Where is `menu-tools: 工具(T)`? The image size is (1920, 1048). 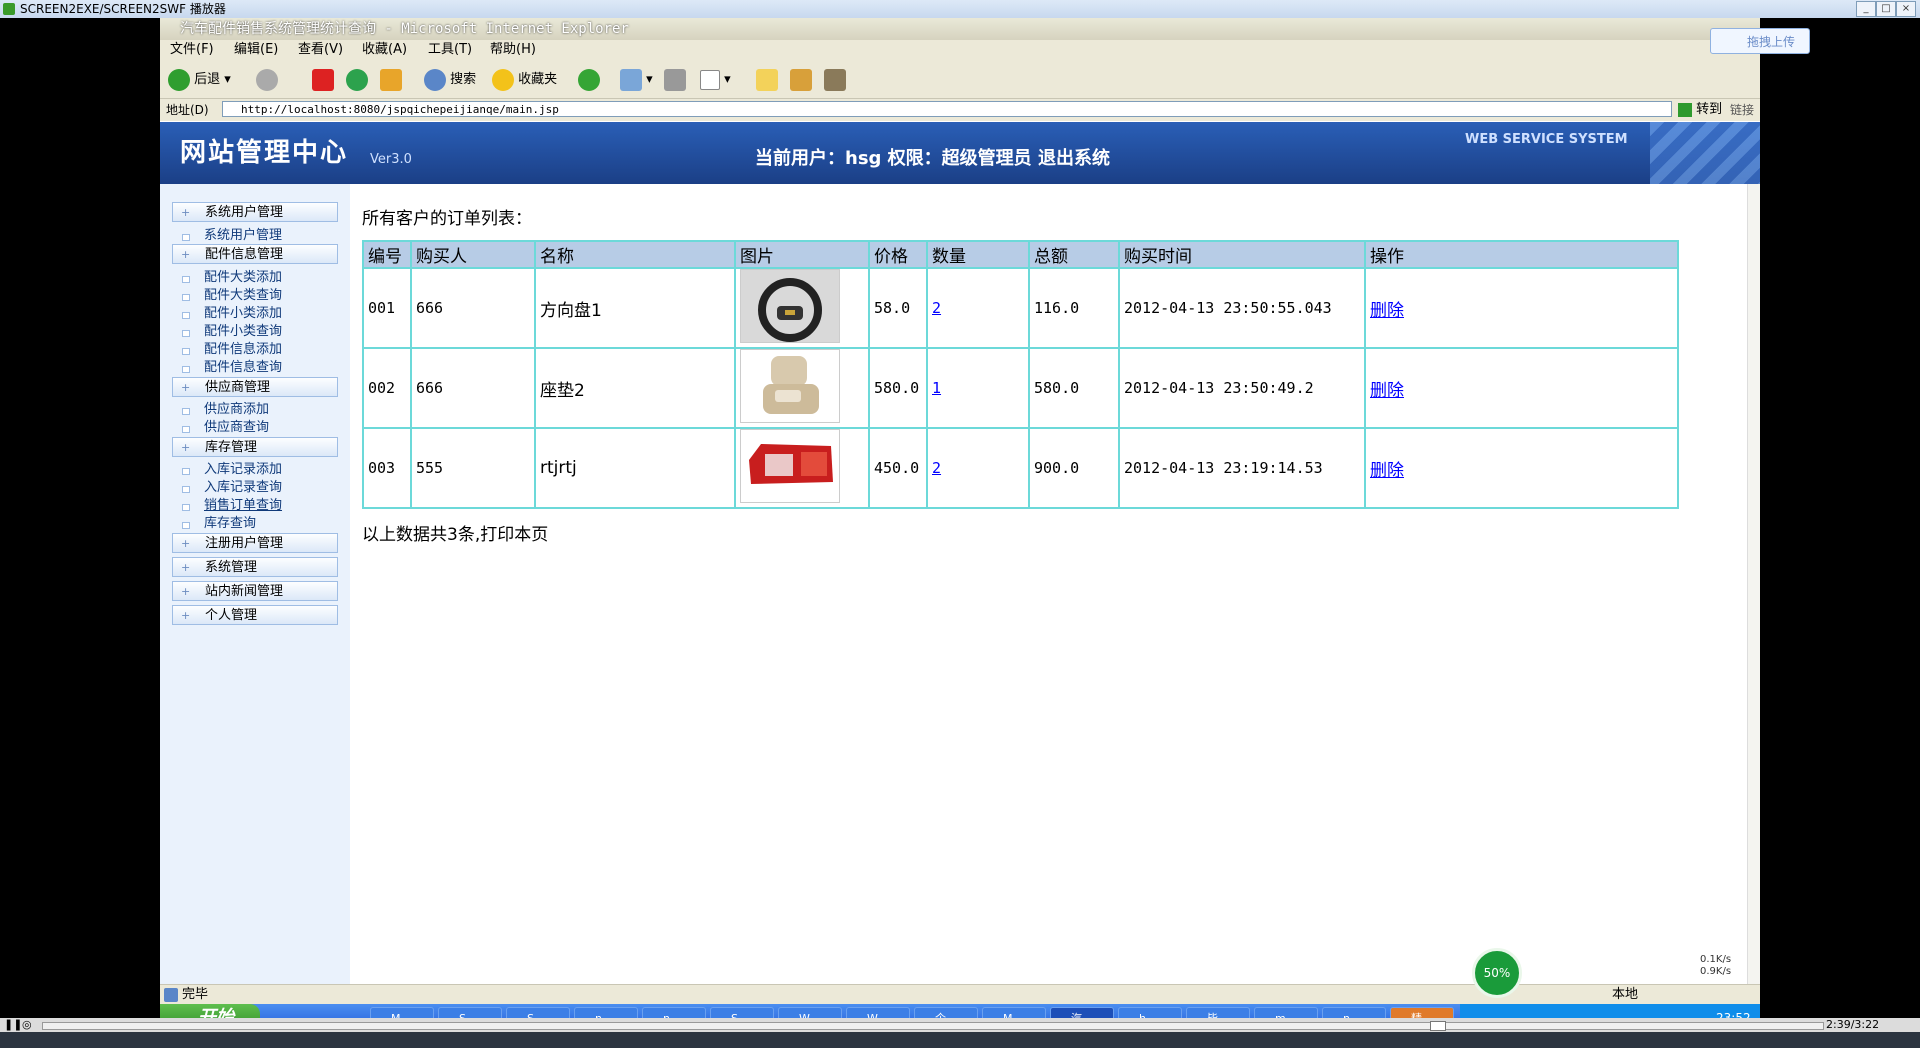 menu-tools: 工具(T) is located at coordinates (450, 50).